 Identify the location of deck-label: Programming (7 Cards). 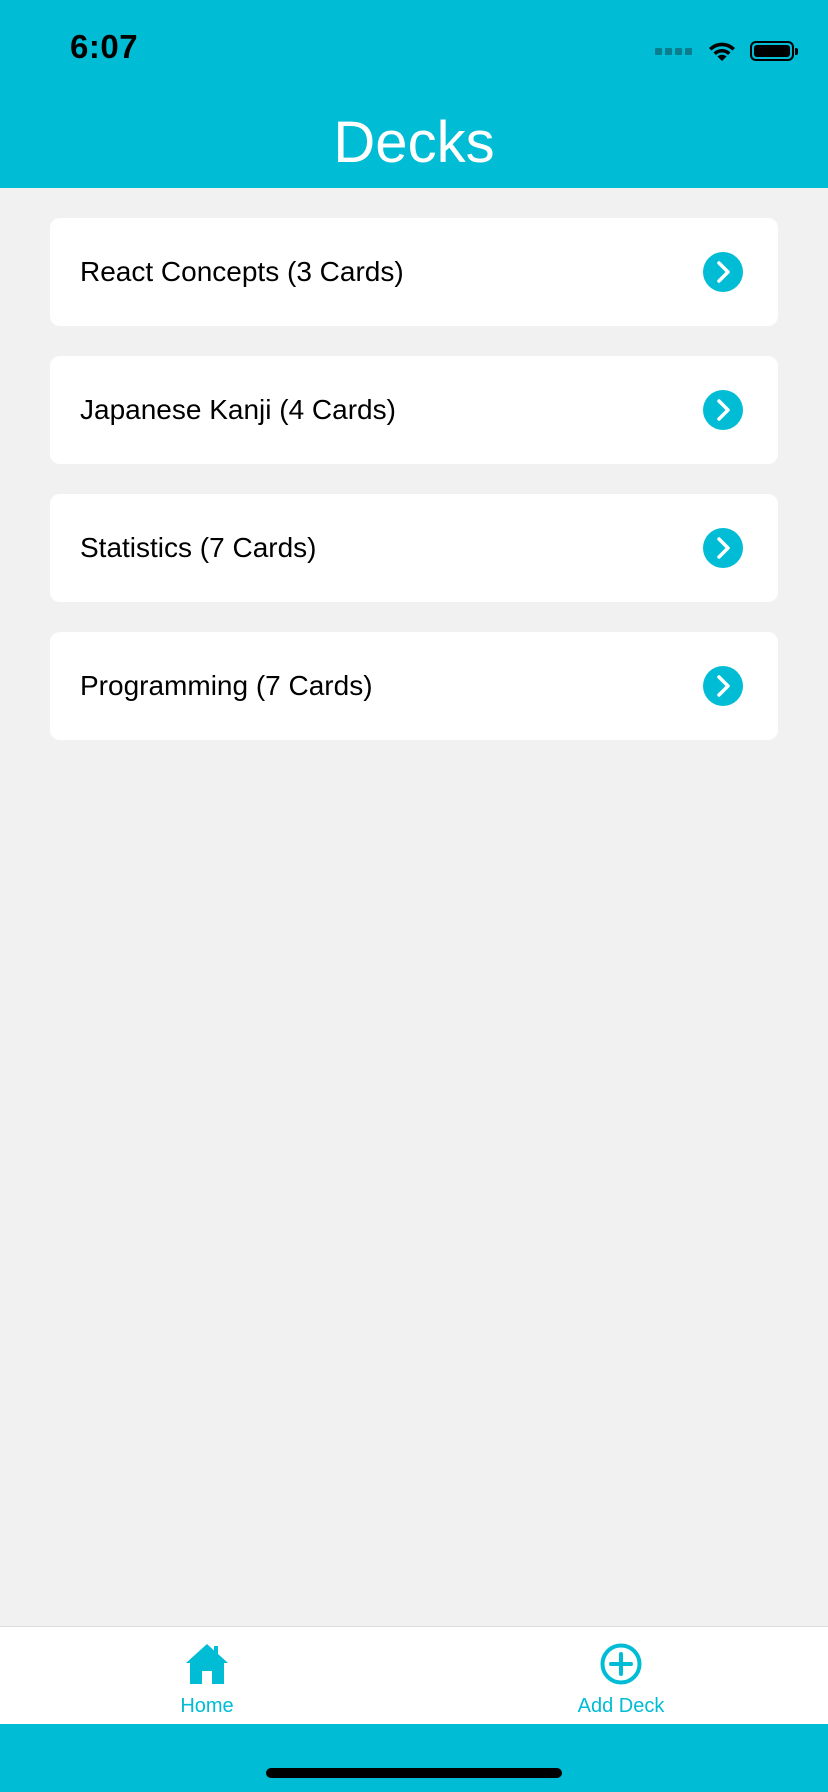
(226, 685).